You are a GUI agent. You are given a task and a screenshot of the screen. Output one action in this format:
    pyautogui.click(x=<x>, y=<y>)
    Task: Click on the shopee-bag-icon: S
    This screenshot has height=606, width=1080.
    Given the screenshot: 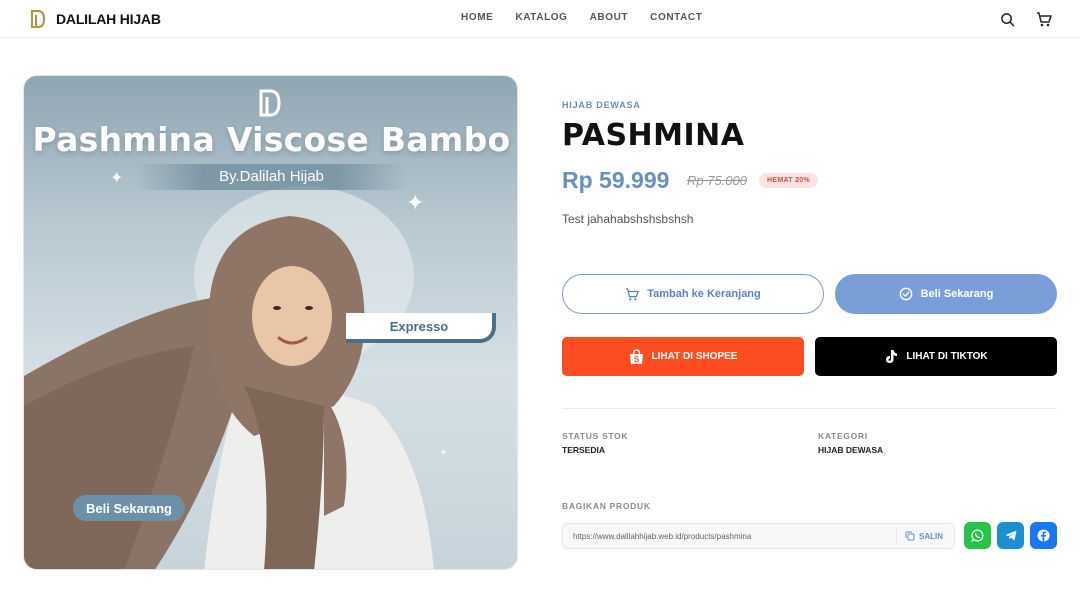 What is the action you would take?
    pyautogui.click(x=636, y=356)
    